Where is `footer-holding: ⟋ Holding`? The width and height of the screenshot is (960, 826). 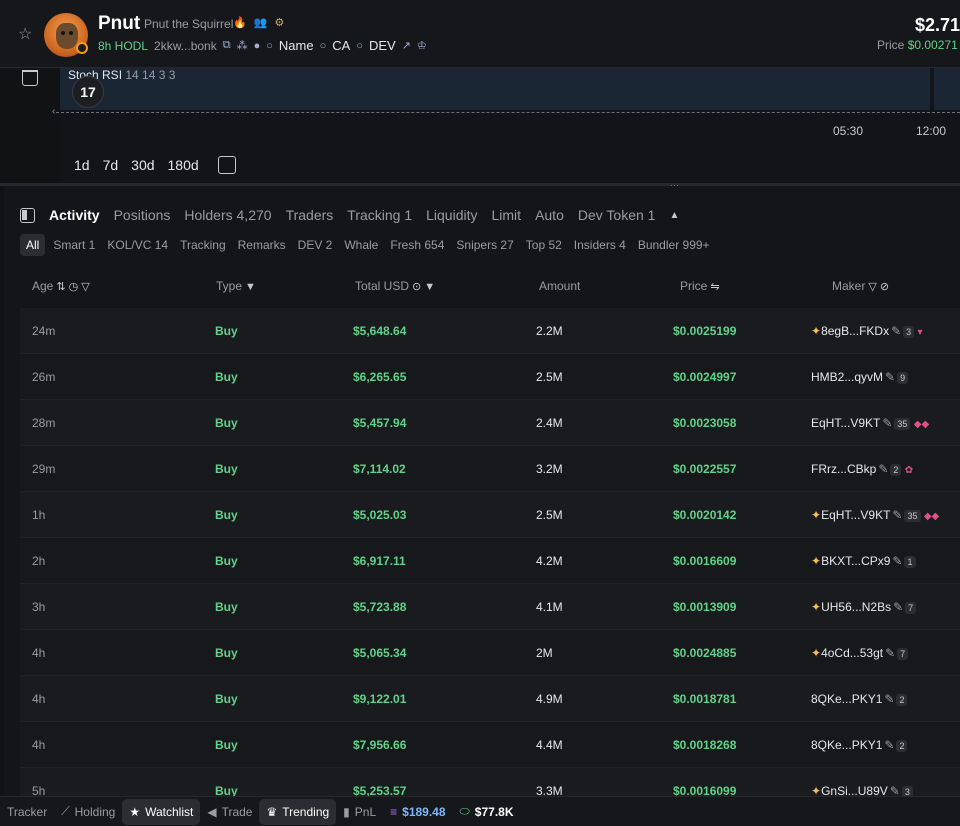 footer-holding: ⟋ Holding is located at coordinates (88, 812).